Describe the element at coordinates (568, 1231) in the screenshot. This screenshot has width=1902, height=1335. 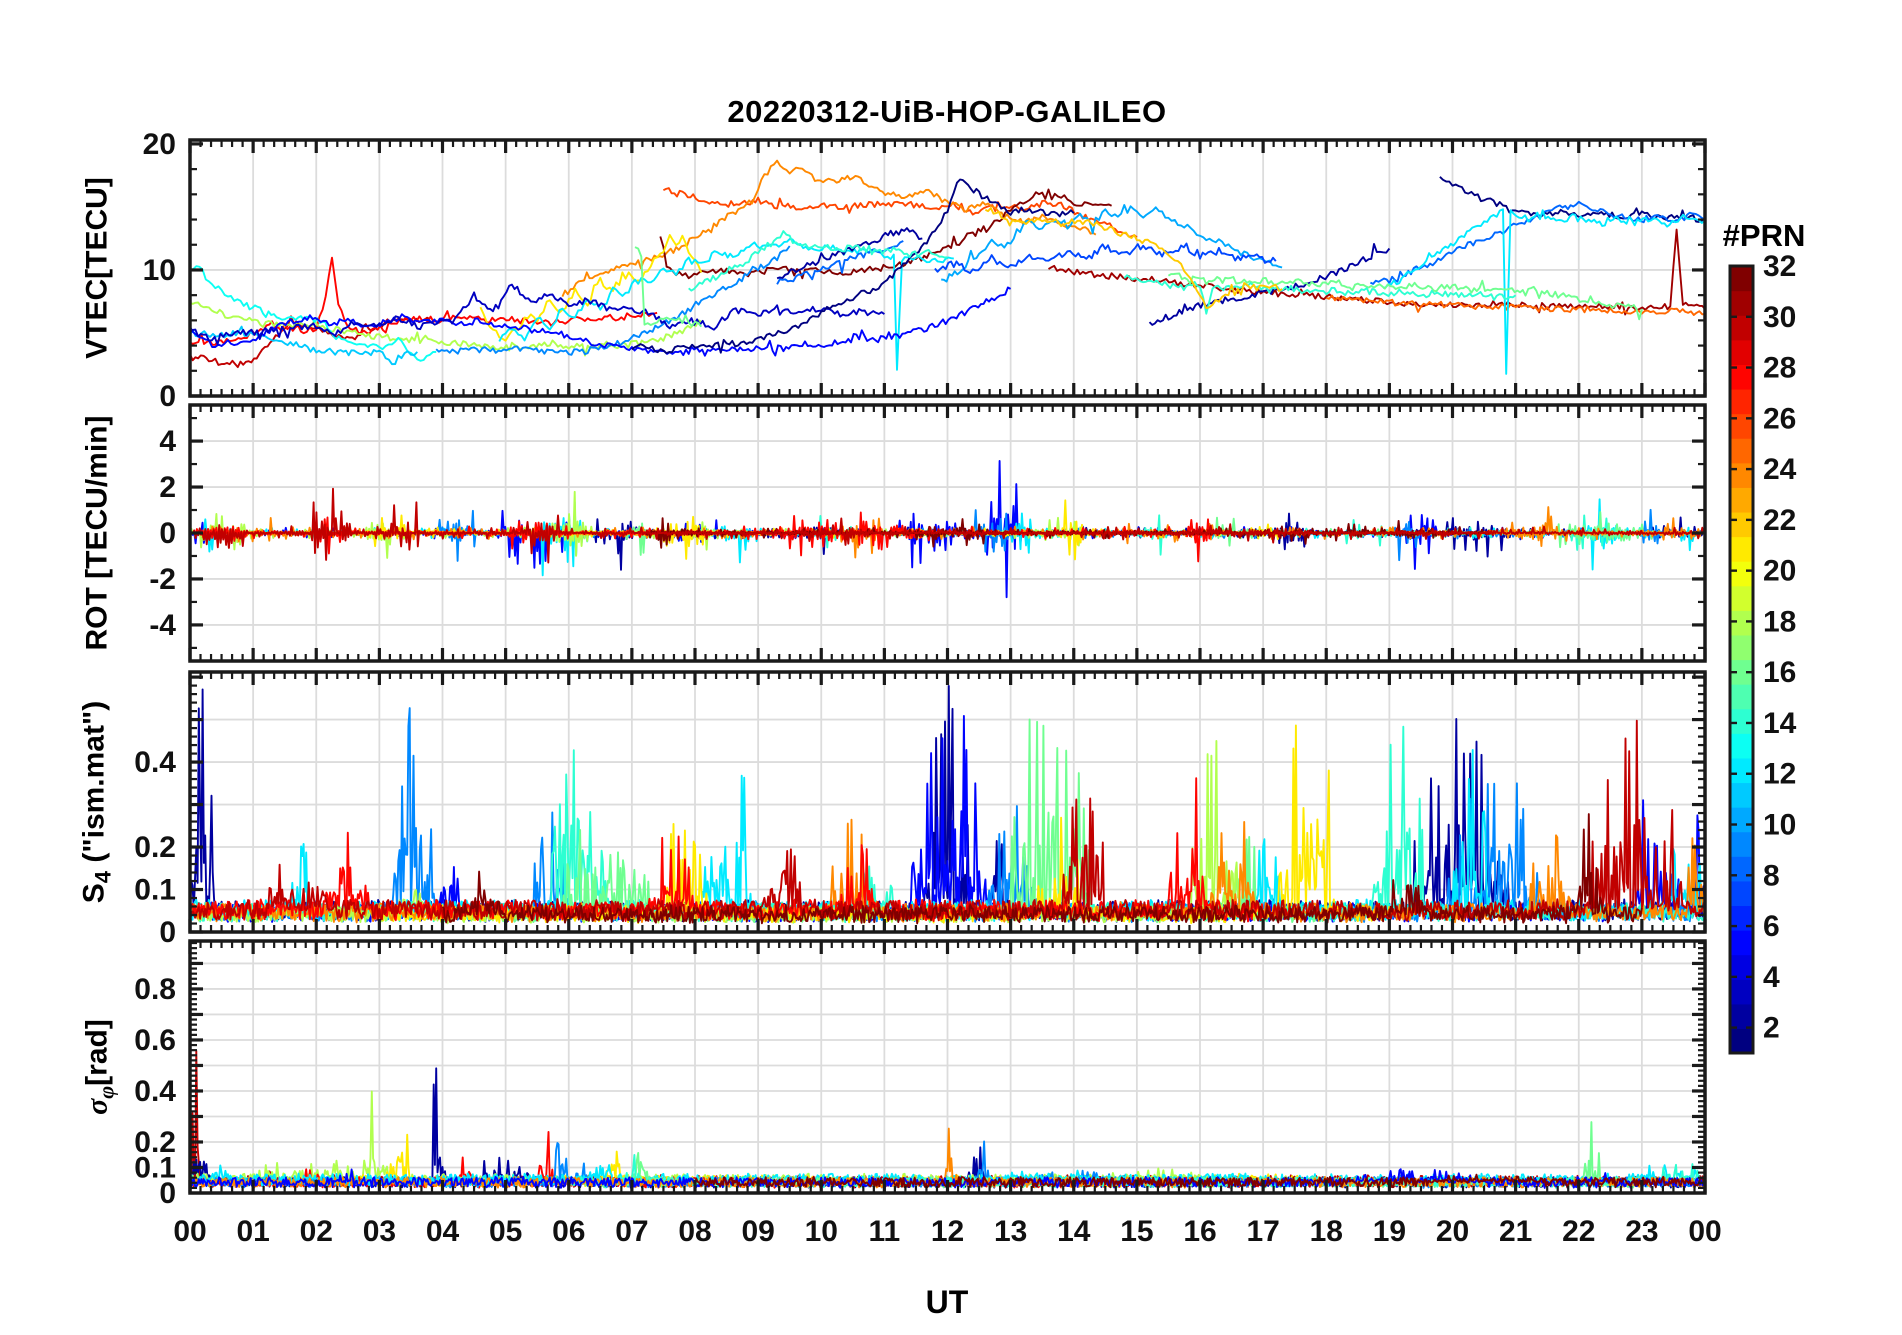
I see `xtick-label: 06` at that location.